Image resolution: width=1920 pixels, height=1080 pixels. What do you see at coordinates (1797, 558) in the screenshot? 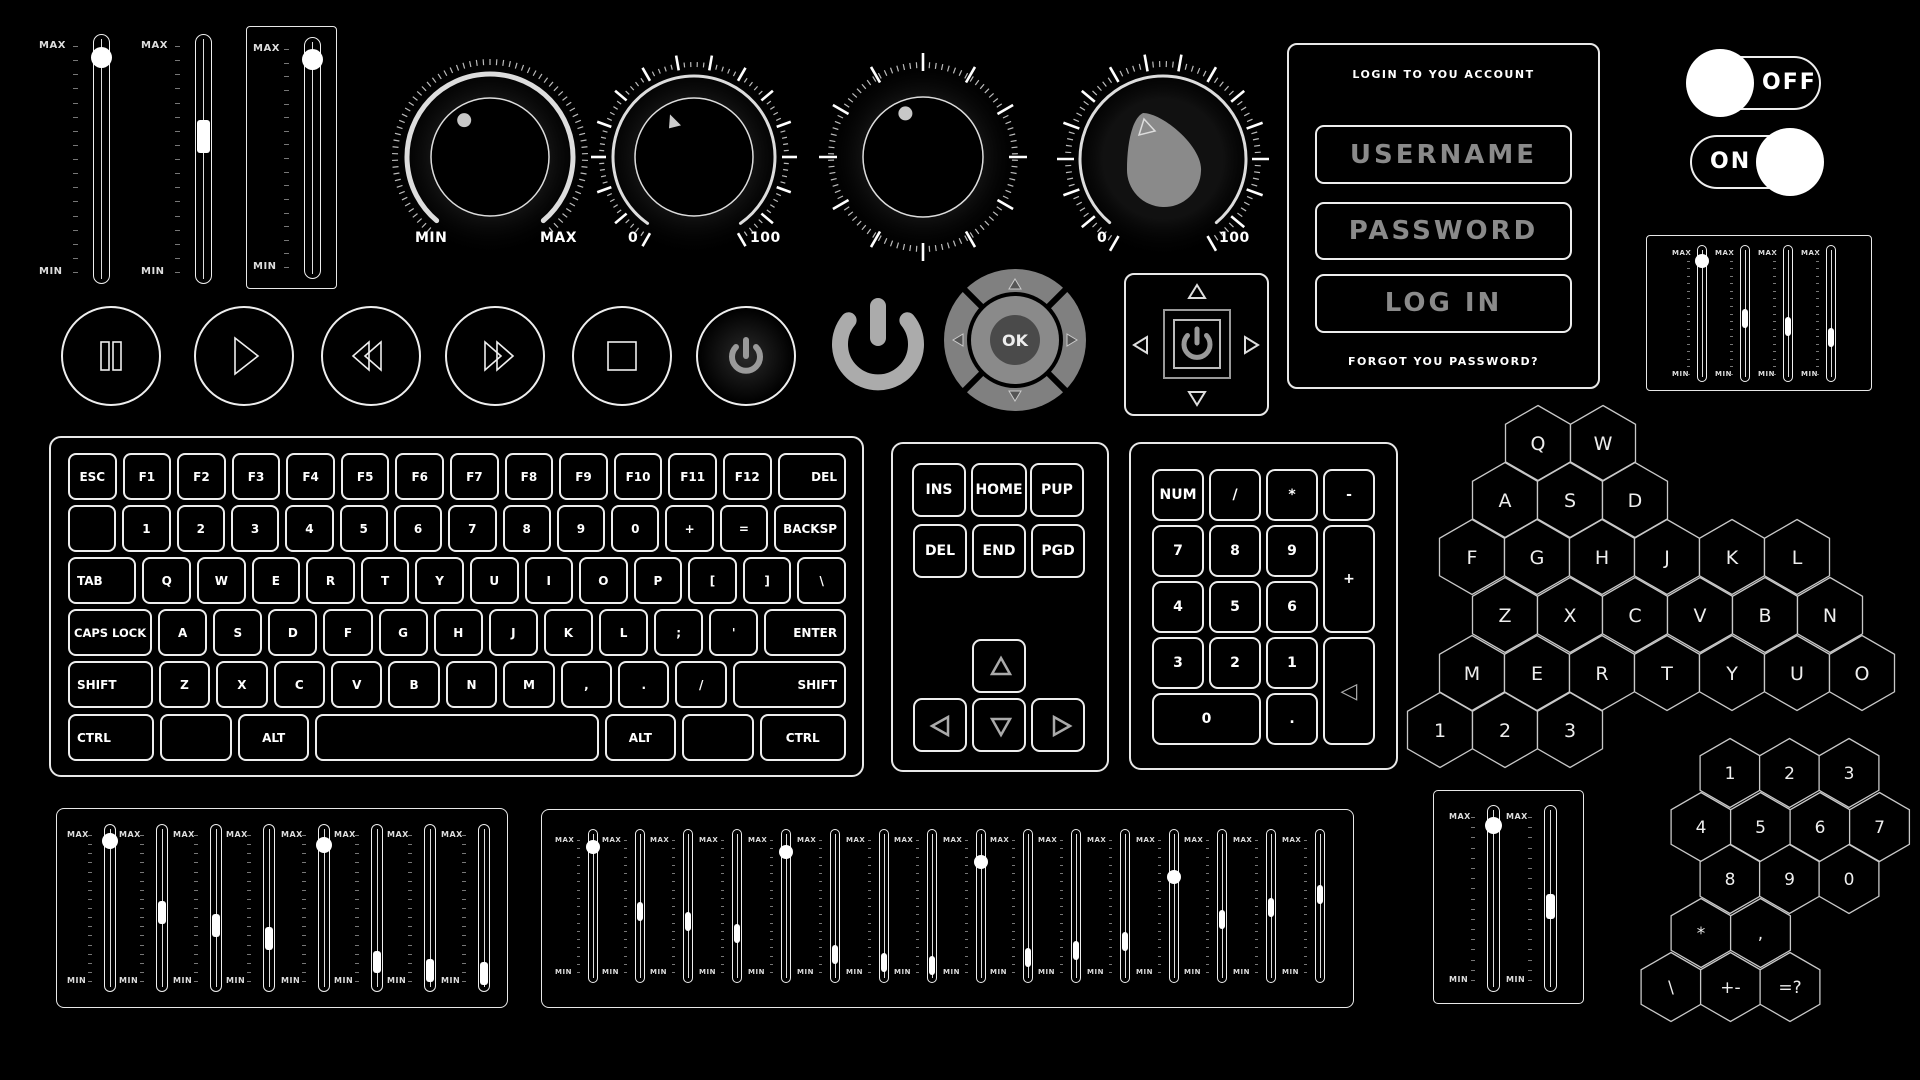
I see `hex-key-label: L` at bounding box center [1797, 558].